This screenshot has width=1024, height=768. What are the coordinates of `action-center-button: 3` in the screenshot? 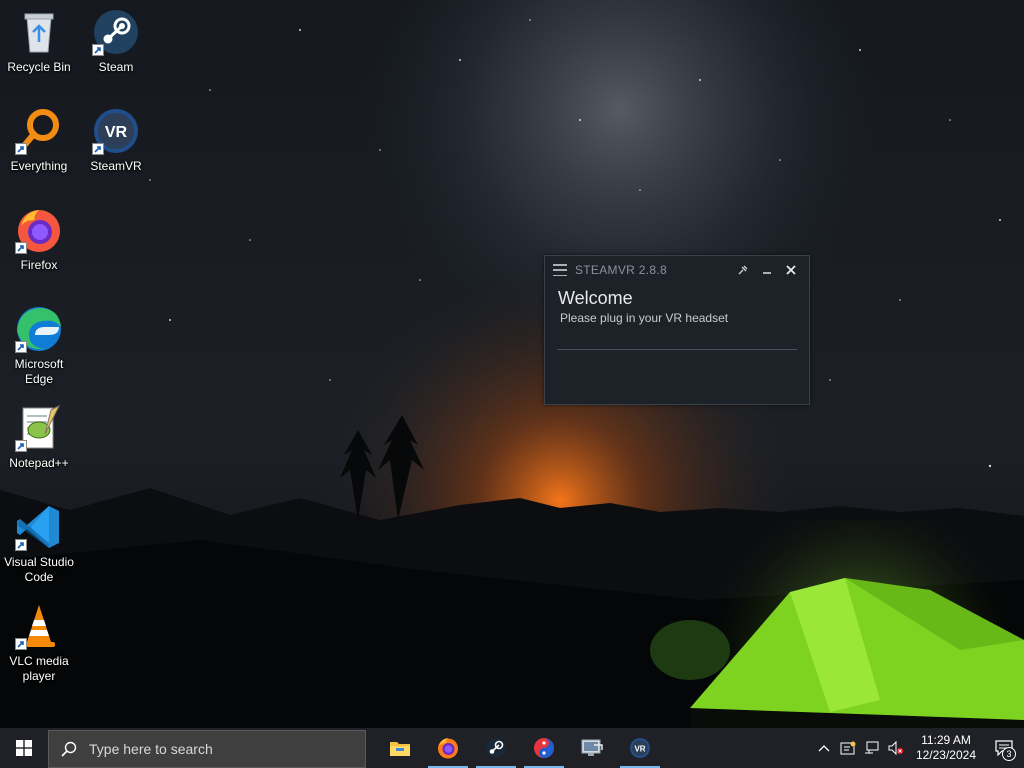 It's located at (1004, 748).